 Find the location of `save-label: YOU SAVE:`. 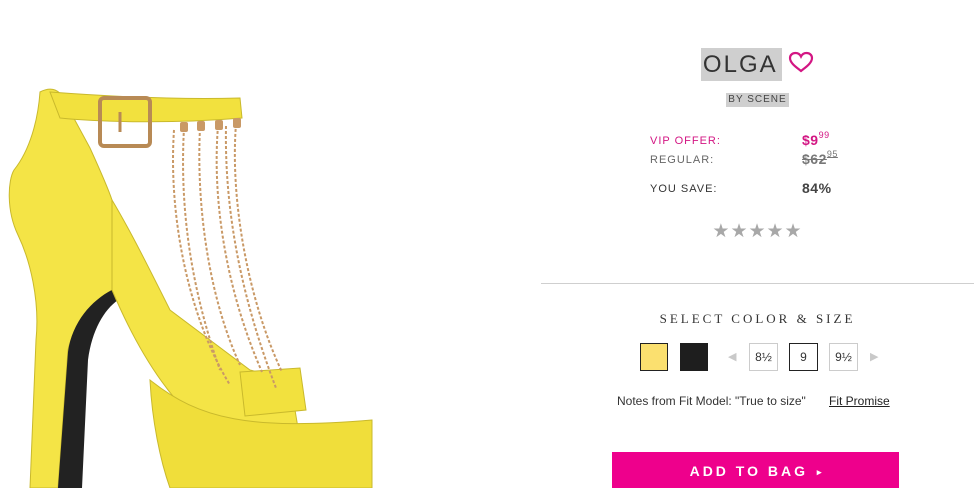

save-label: YOU SAVE: is located at coordinates (684, 189).